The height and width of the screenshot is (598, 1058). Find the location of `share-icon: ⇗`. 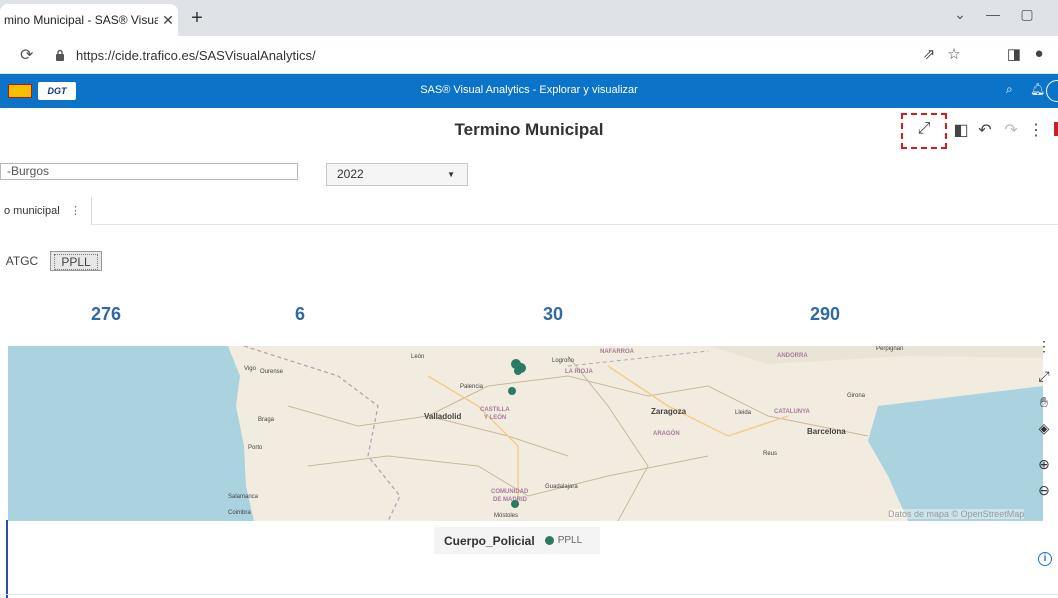

share-icon: ⇗ is located at coordinates (929, 54).